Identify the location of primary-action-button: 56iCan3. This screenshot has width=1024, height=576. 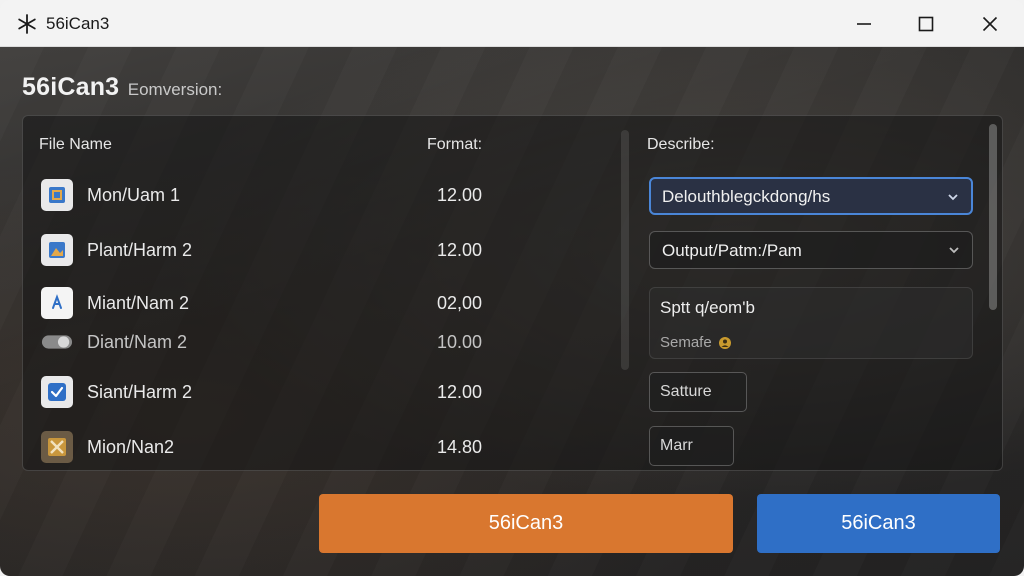
(526, 523).